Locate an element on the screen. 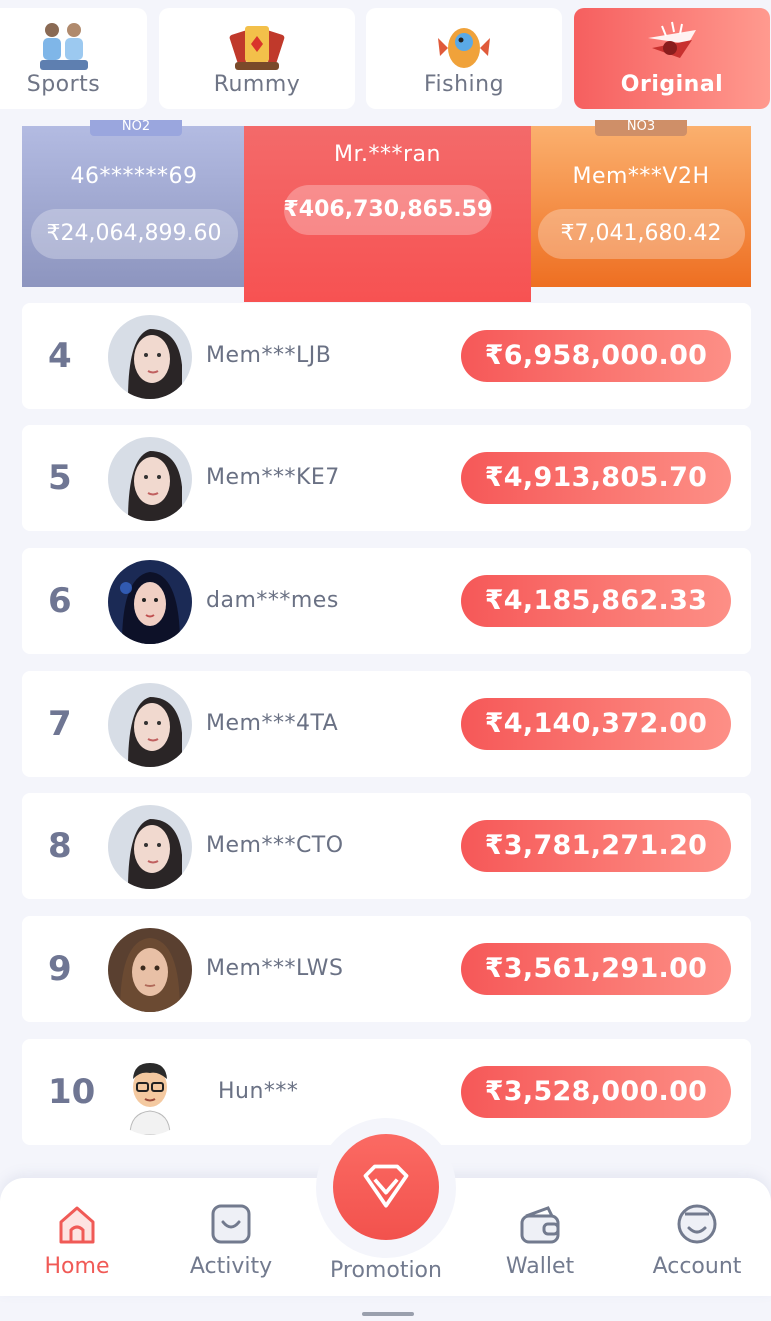 The image size is (771, 1321). nav-promotion is located at coordinates (386, 1187).